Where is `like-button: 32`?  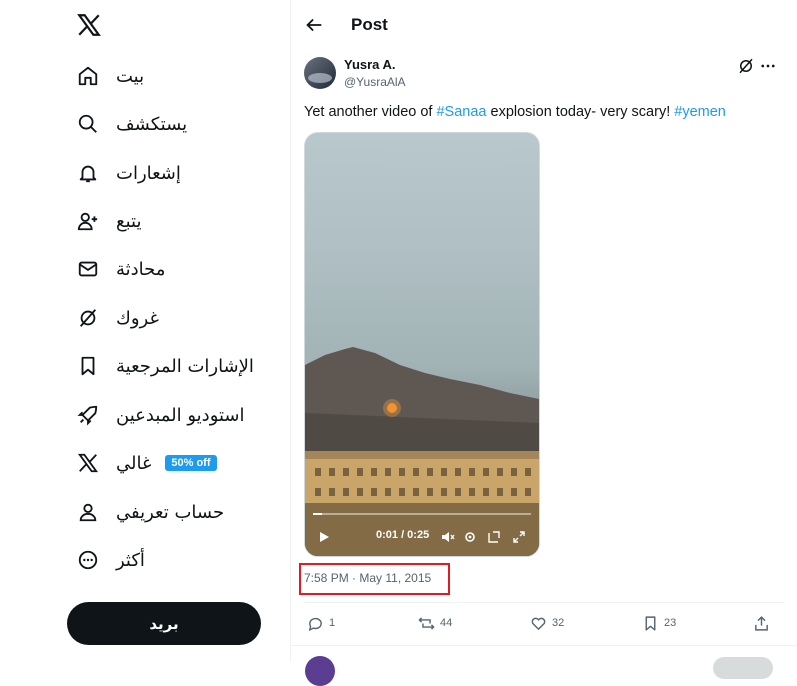
like-button: 32 is located at coordinates (547, 623).